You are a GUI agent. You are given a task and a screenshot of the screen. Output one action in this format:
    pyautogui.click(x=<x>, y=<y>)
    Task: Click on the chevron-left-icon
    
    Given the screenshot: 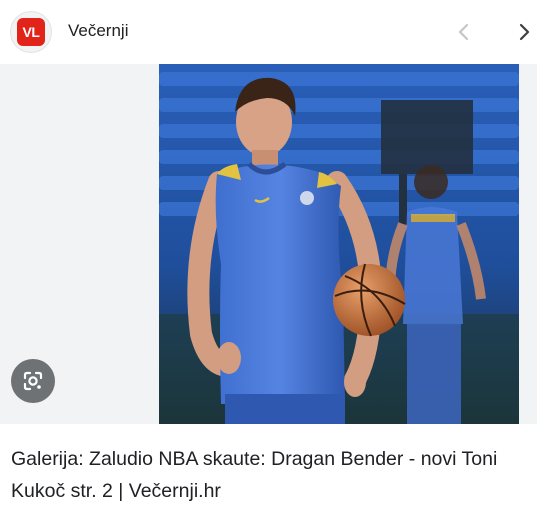 What is the action you would take?
    pyautogui.click(x=463, y=32)
    